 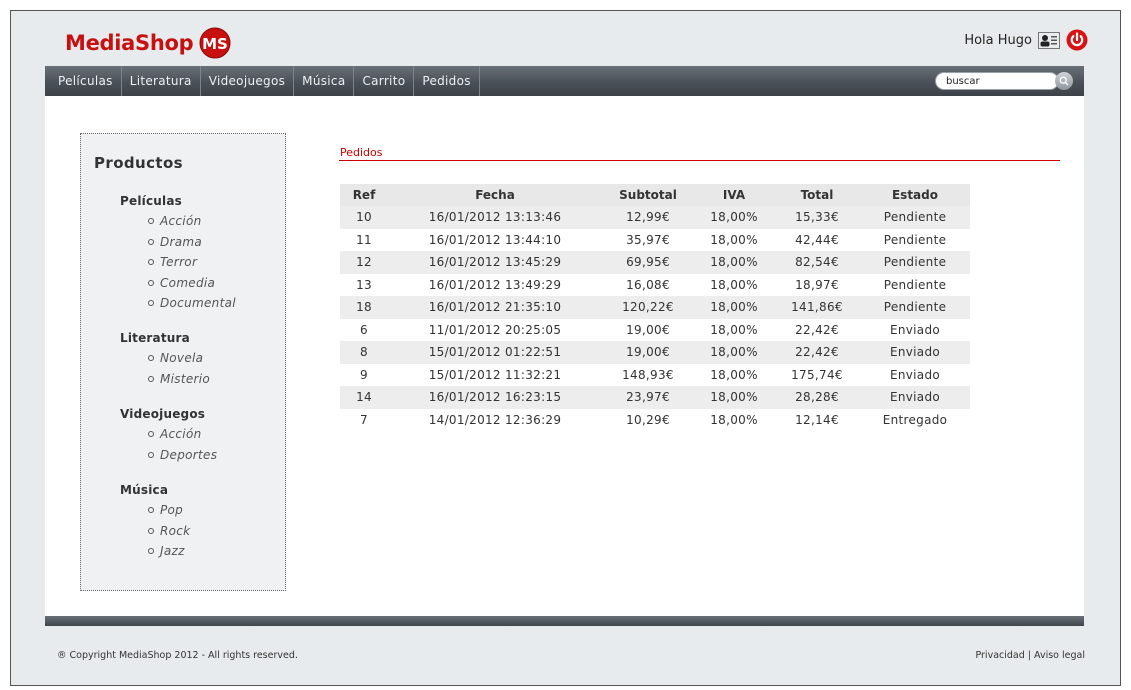 What do you see at coordinates (1049, 40) in the screenshot?
I see `user-card-icon` at bounding box center [1049, 40].